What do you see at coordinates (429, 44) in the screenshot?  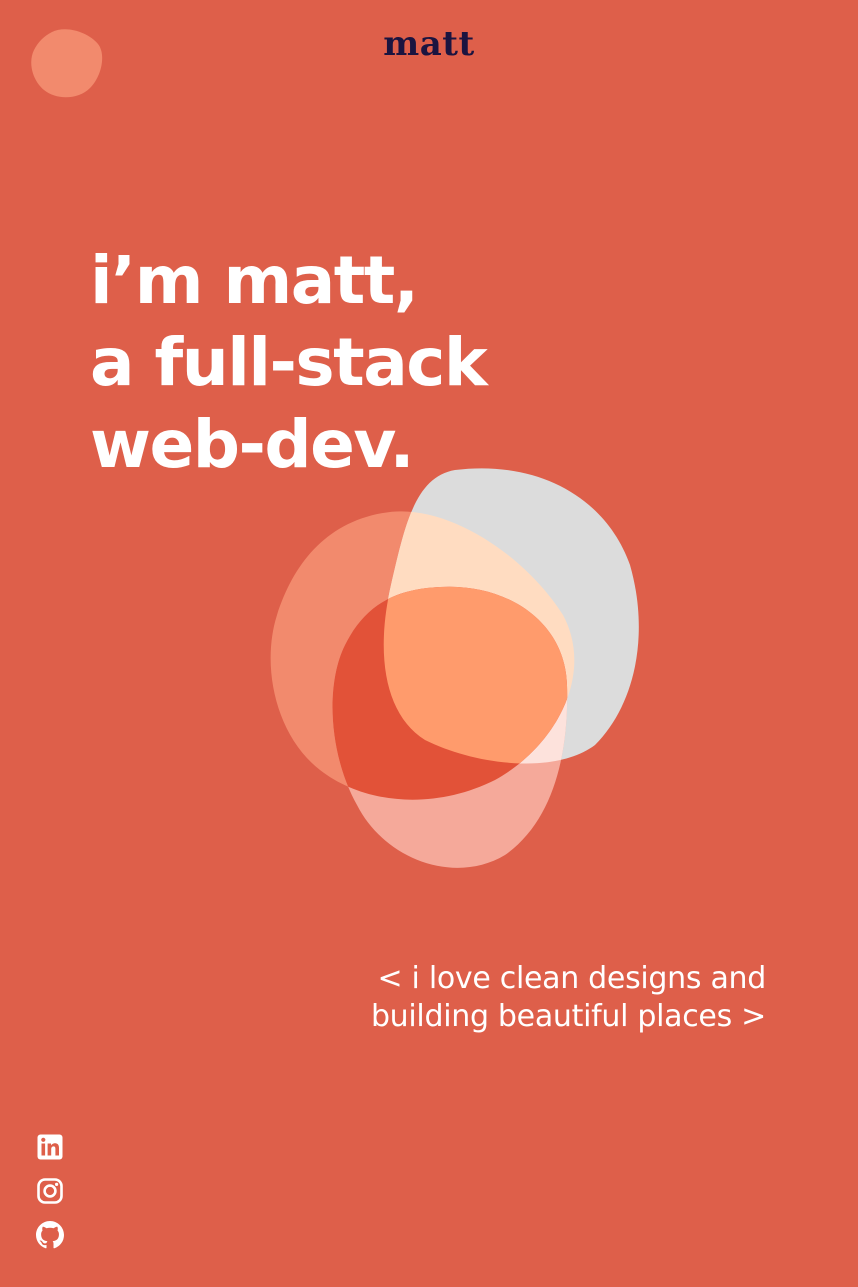 I see `site-logo: matt` at bounding box center [429, 44].